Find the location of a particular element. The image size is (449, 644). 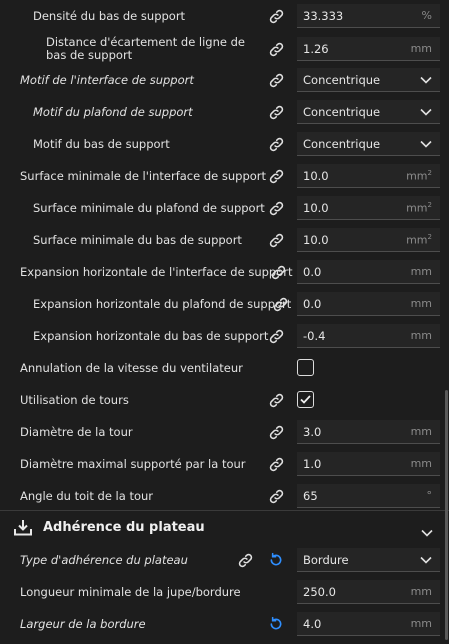

setting-row-tower-roof-angle: Angle du toit de la tour 65 ° is located at coordinates (224, 496).